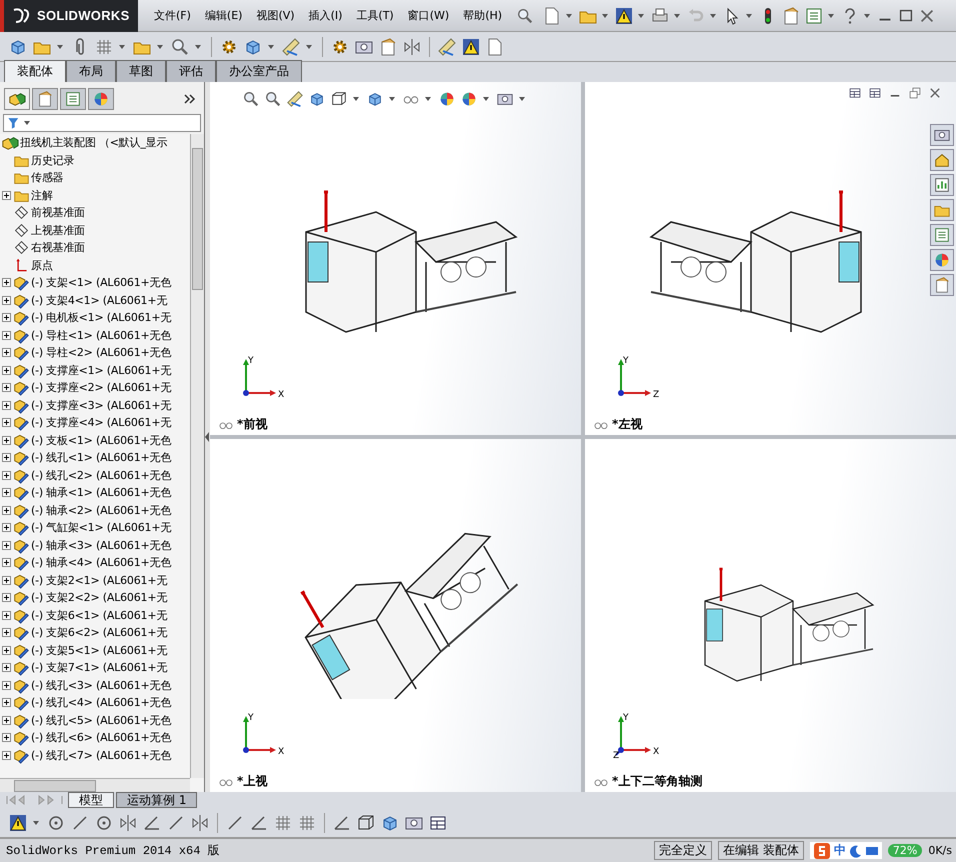 This screenshot has width=956, height=862. Describe the element at coordinates (259, 71) in the screenshot. I see `command-tab: 办公室产品` at that location.